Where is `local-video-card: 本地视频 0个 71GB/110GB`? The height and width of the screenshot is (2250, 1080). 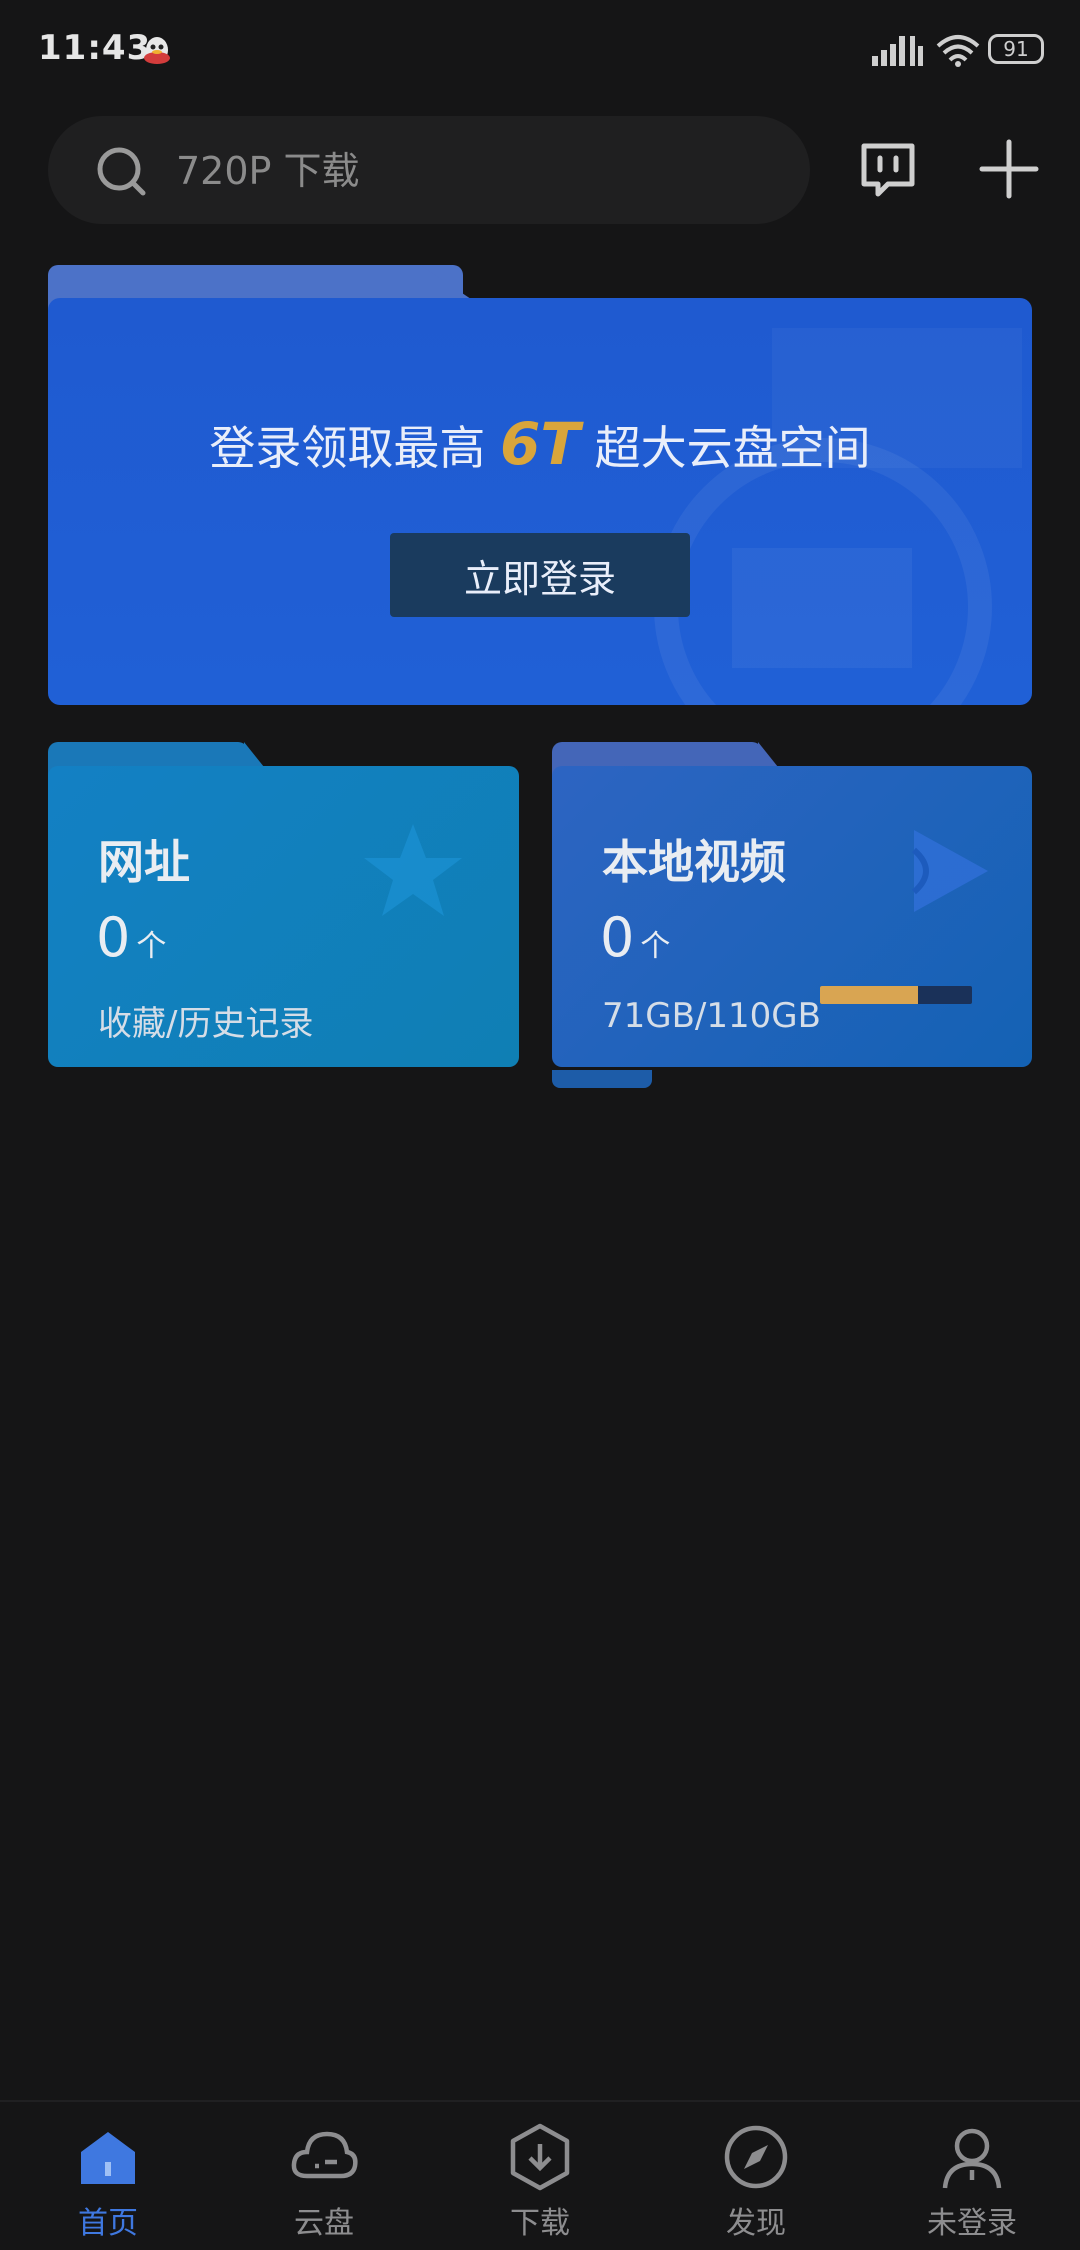
local-video-card: 本地视频 0个 71GB/110GB is located at coordinates (792, 904).